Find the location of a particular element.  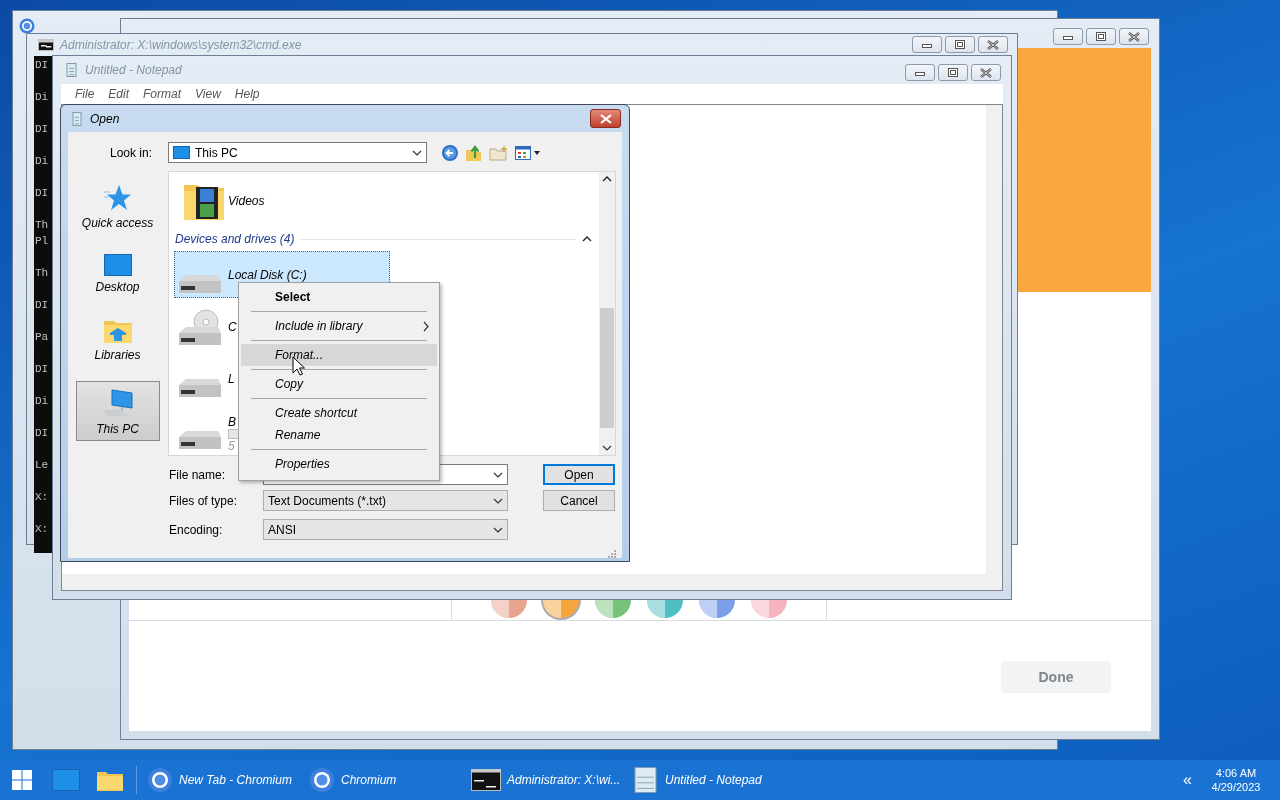

window-title: Untitled - Notepad is located at coordinates (133, 70).